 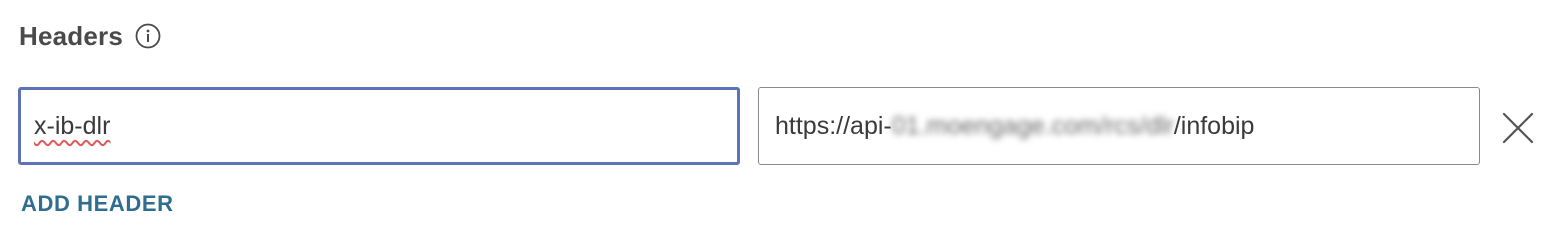 I want to click on header-value-suffix: /infobip, so click(x=1214, y=125).